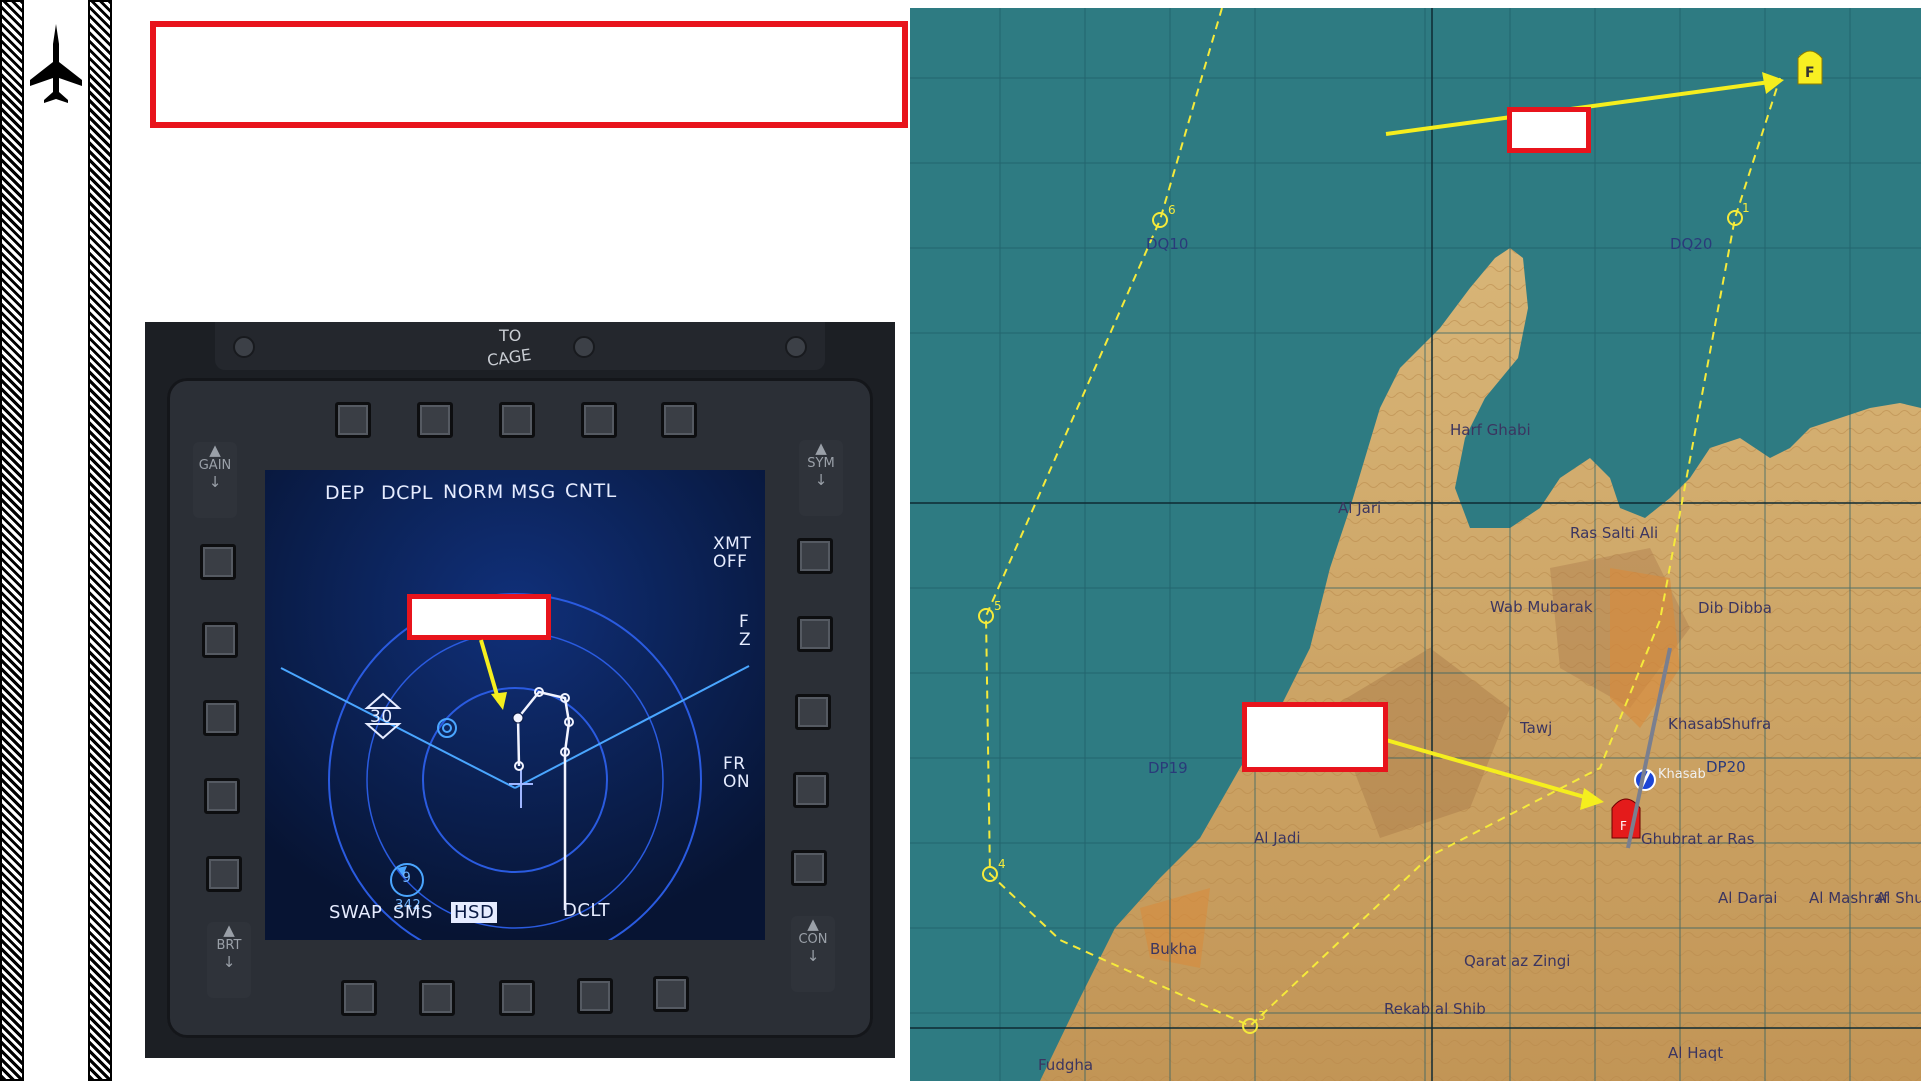 The height and width of the screenshot is (1081, 1921). Describe the element at coordinates (1747, 898) in the screenshot. I see `place-al-darai: Al Darai` at that location.